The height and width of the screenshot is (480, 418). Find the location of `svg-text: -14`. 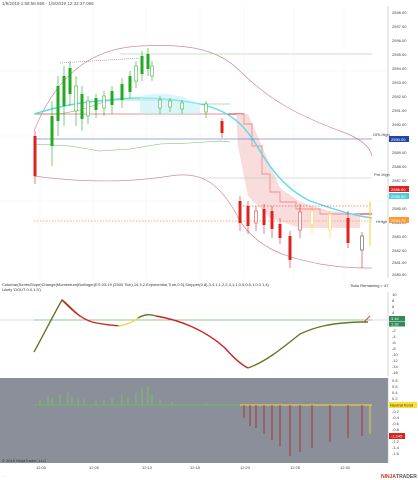

svg-text: -14 is located at coordinates (395, 366).